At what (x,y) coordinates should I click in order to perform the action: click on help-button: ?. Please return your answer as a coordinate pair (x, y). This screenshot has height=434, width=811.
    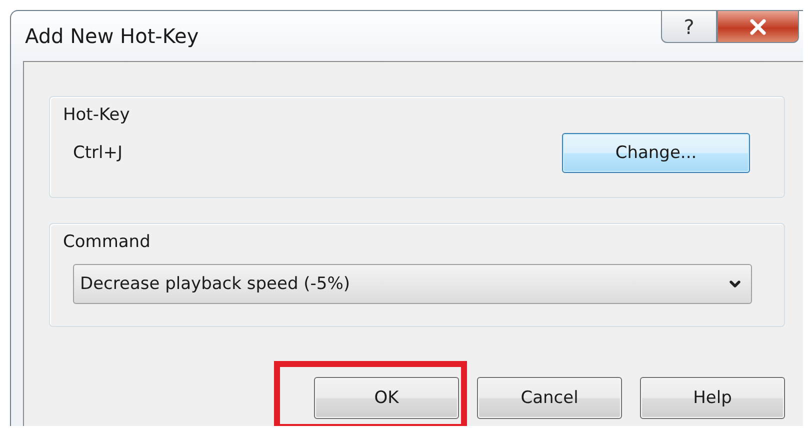
    Looking at the image, I should click on (689, 26).